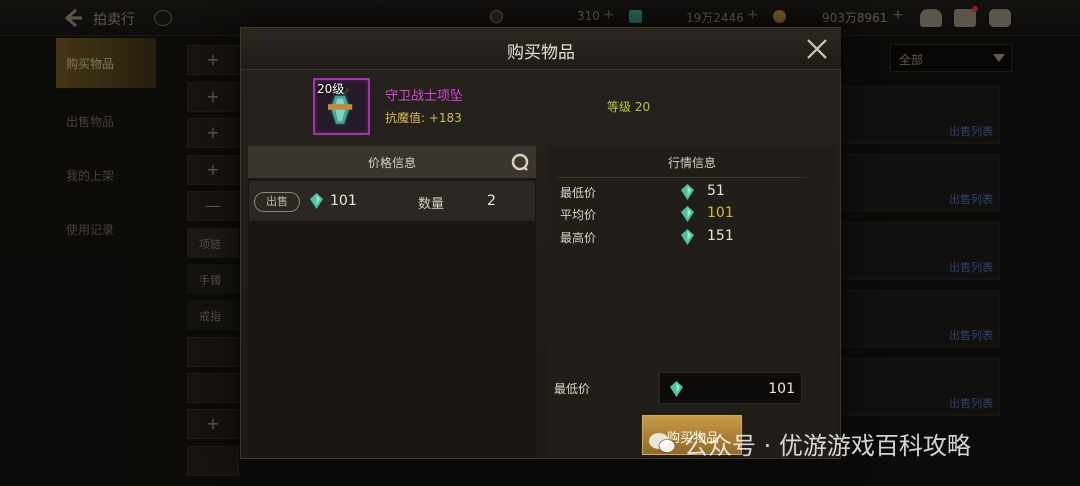 This screenshot has width=1080, height=486. Describe the element at coordinates (541, 53) in the screenshot. I see `dialog-title: 购买物品` at that location.